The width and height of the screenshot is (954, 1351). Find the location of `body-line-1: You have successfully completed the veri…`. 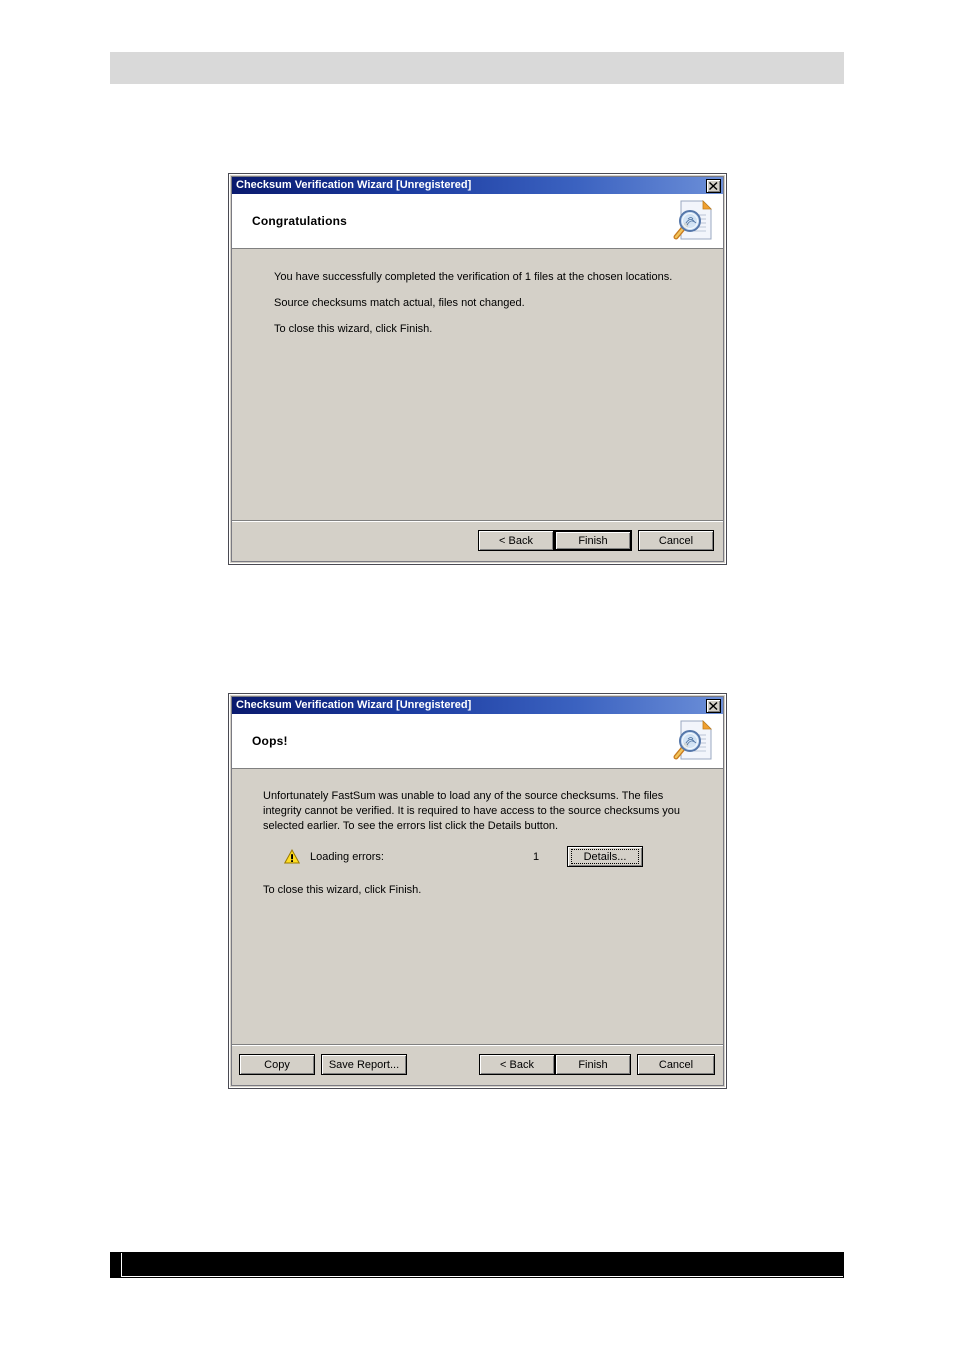

body-line-1: You have successfully completed the veri… is located at coordinates (473, 277).